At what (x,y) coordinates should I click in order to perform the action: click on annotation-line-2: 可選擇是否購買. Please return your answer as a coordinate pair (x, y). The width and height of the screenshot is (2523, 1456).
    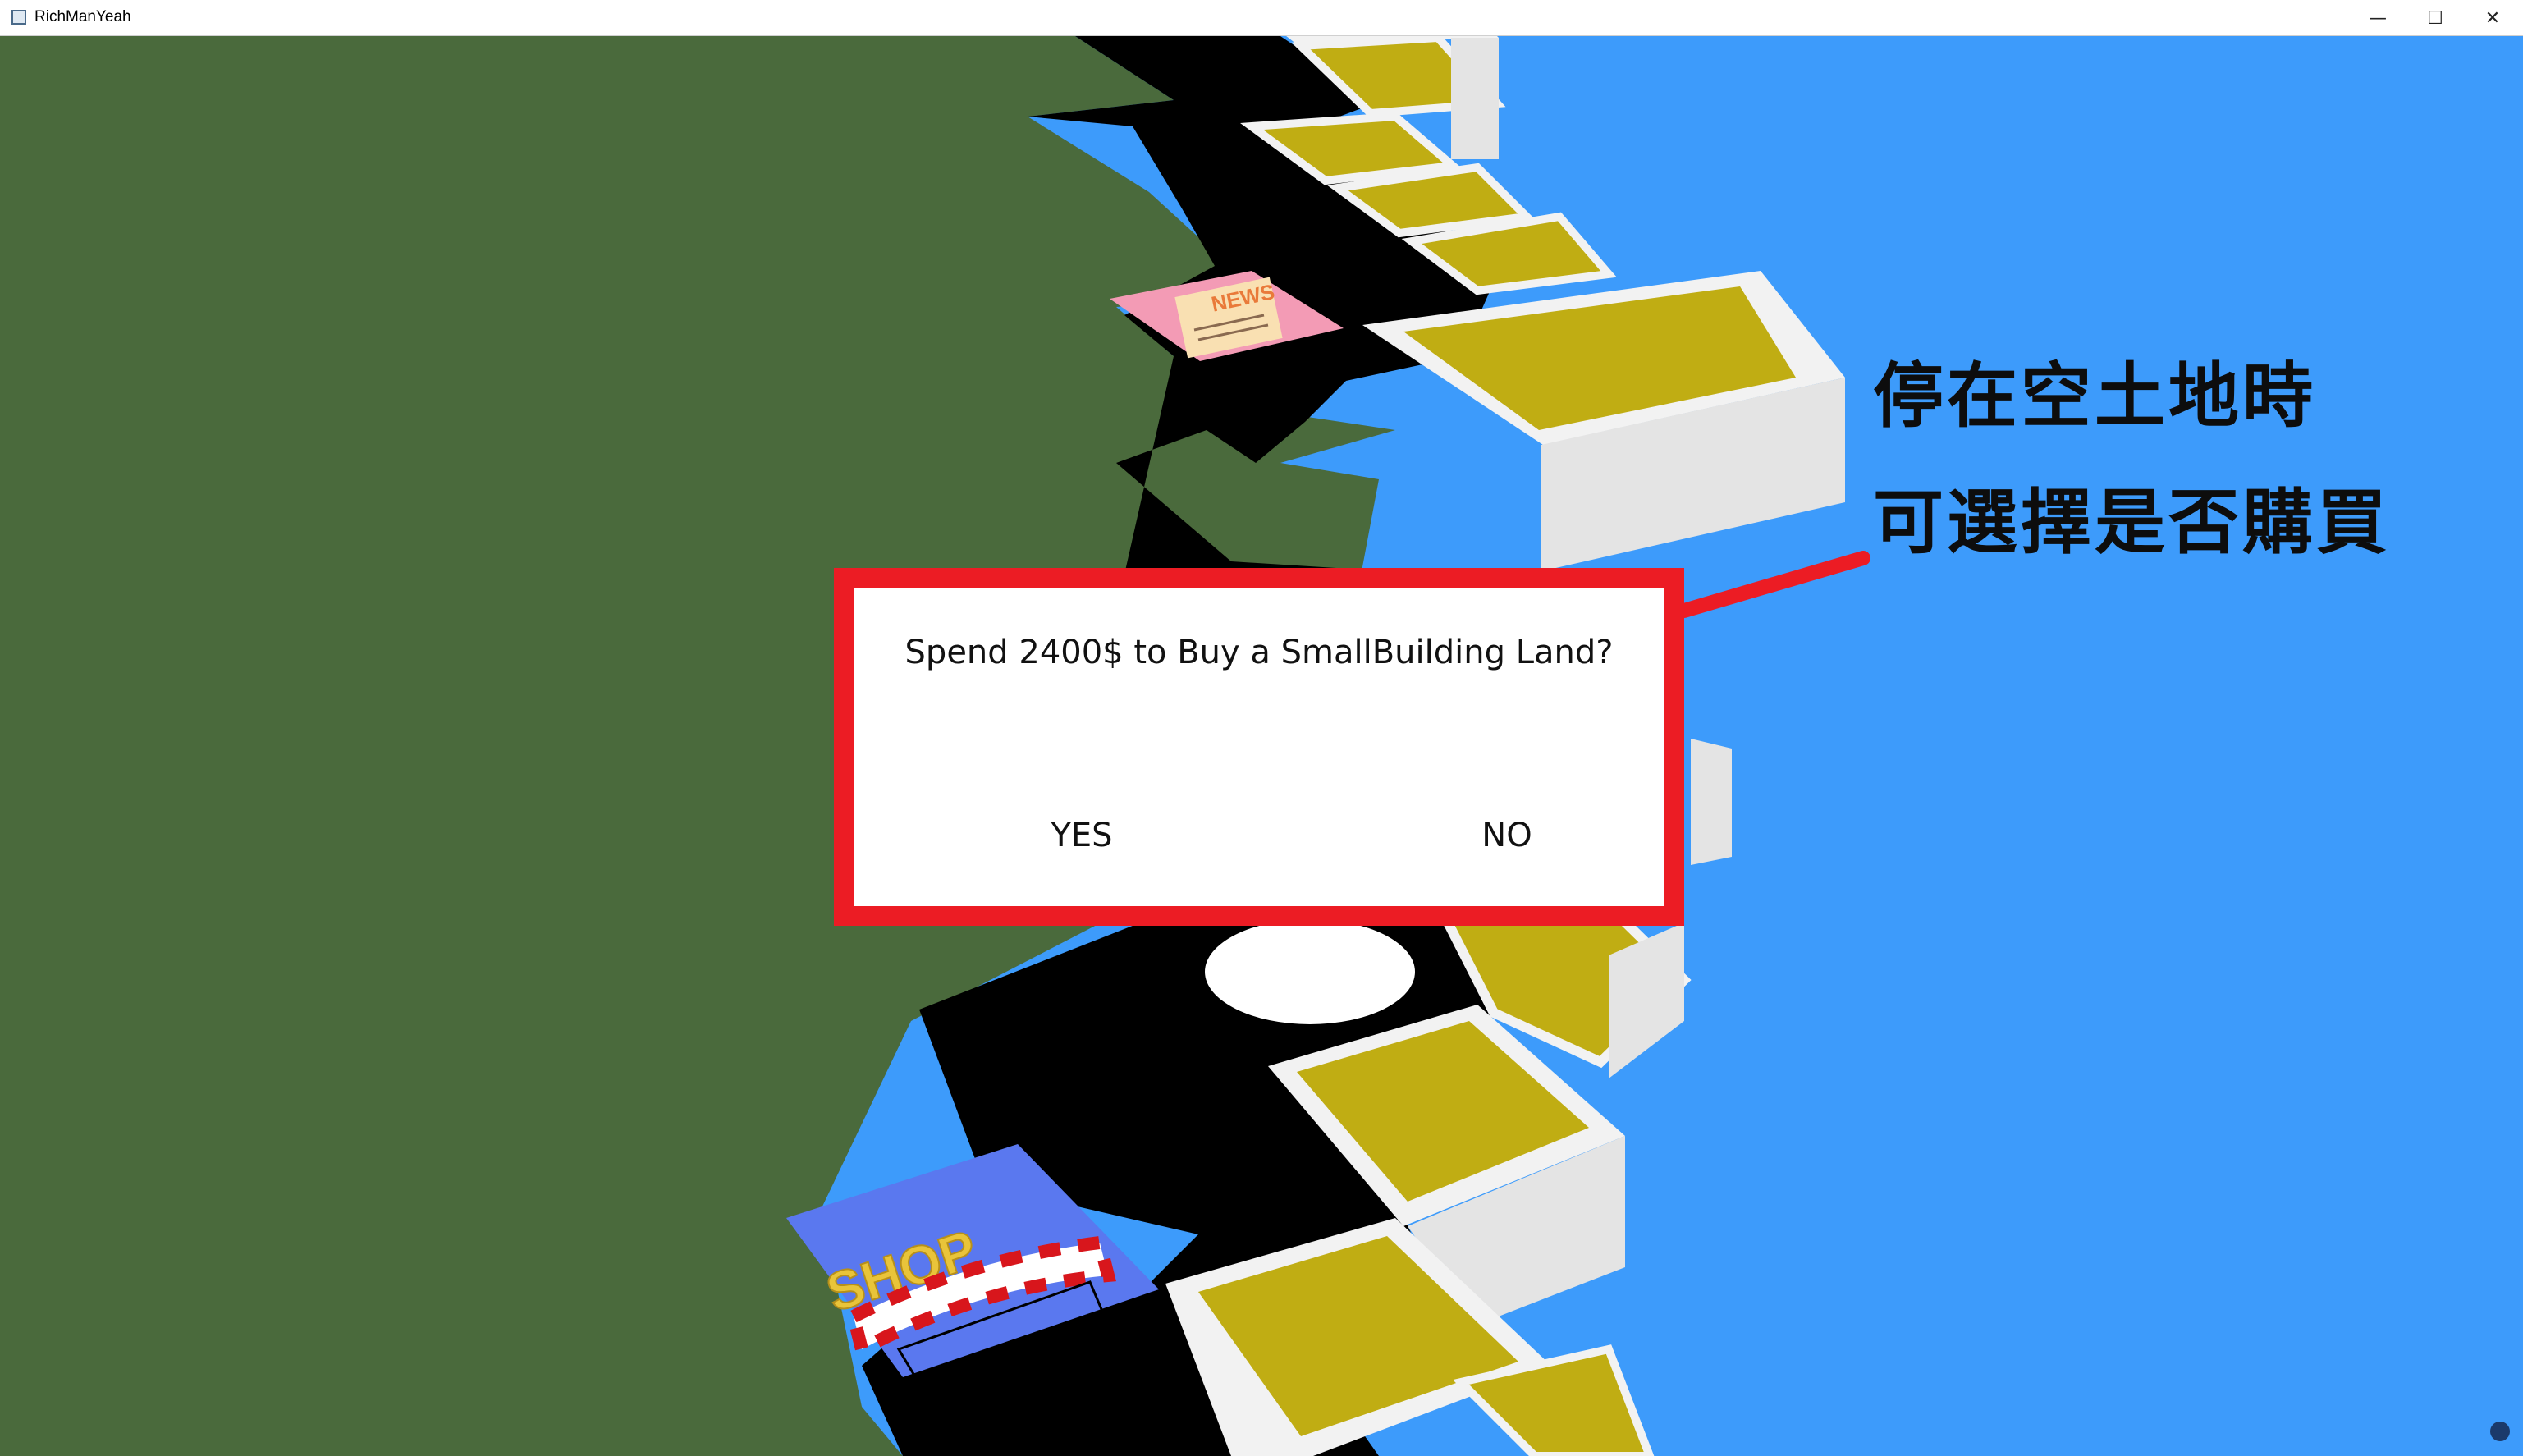
    Looking at the image, I should click on (2131, 523).